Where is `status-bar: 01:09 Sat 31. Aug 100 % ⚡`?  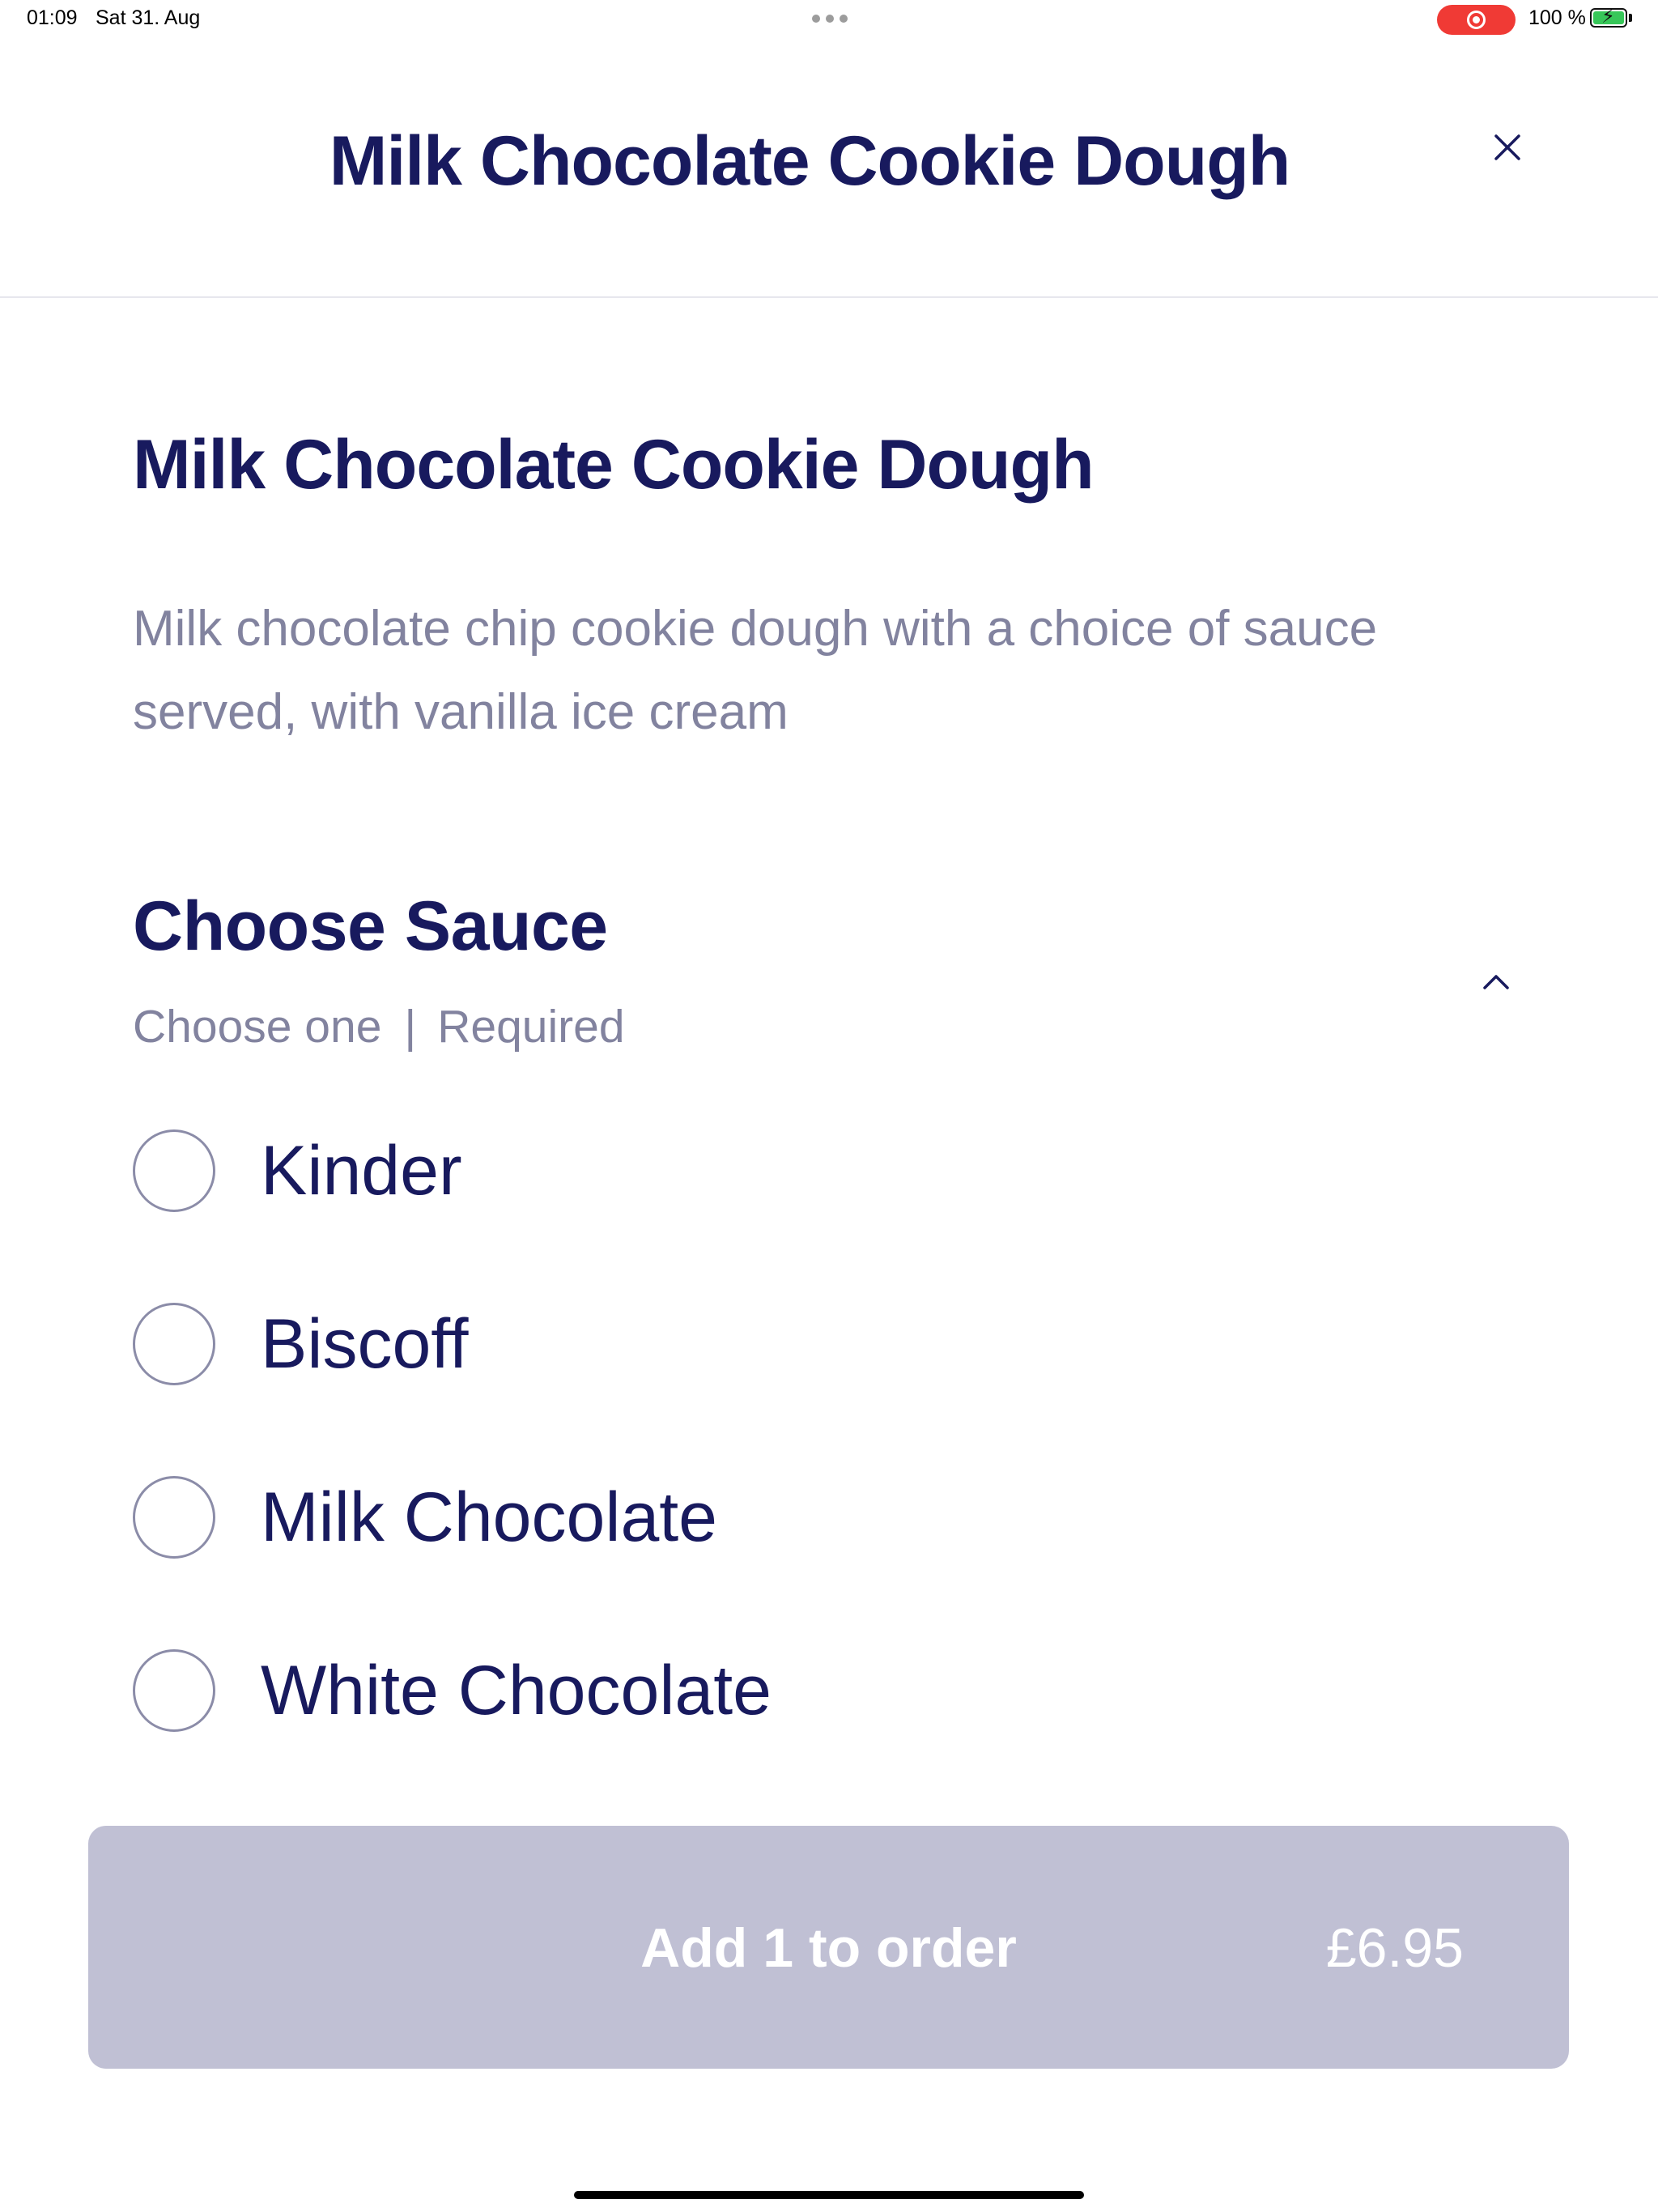
status-bar: 01:09 Sat 31. Aug 100 % ⚡ is located at coordinates (829, 19).